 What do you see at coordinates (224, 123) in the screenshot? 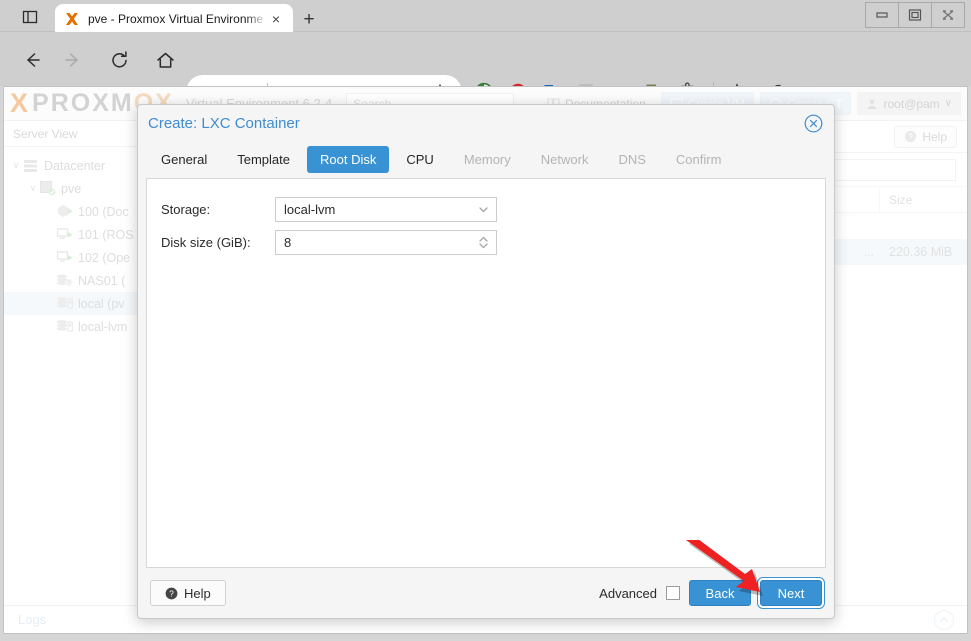
I see `dialog-title: Create: LXC Container` at bounding box center [224, 123].